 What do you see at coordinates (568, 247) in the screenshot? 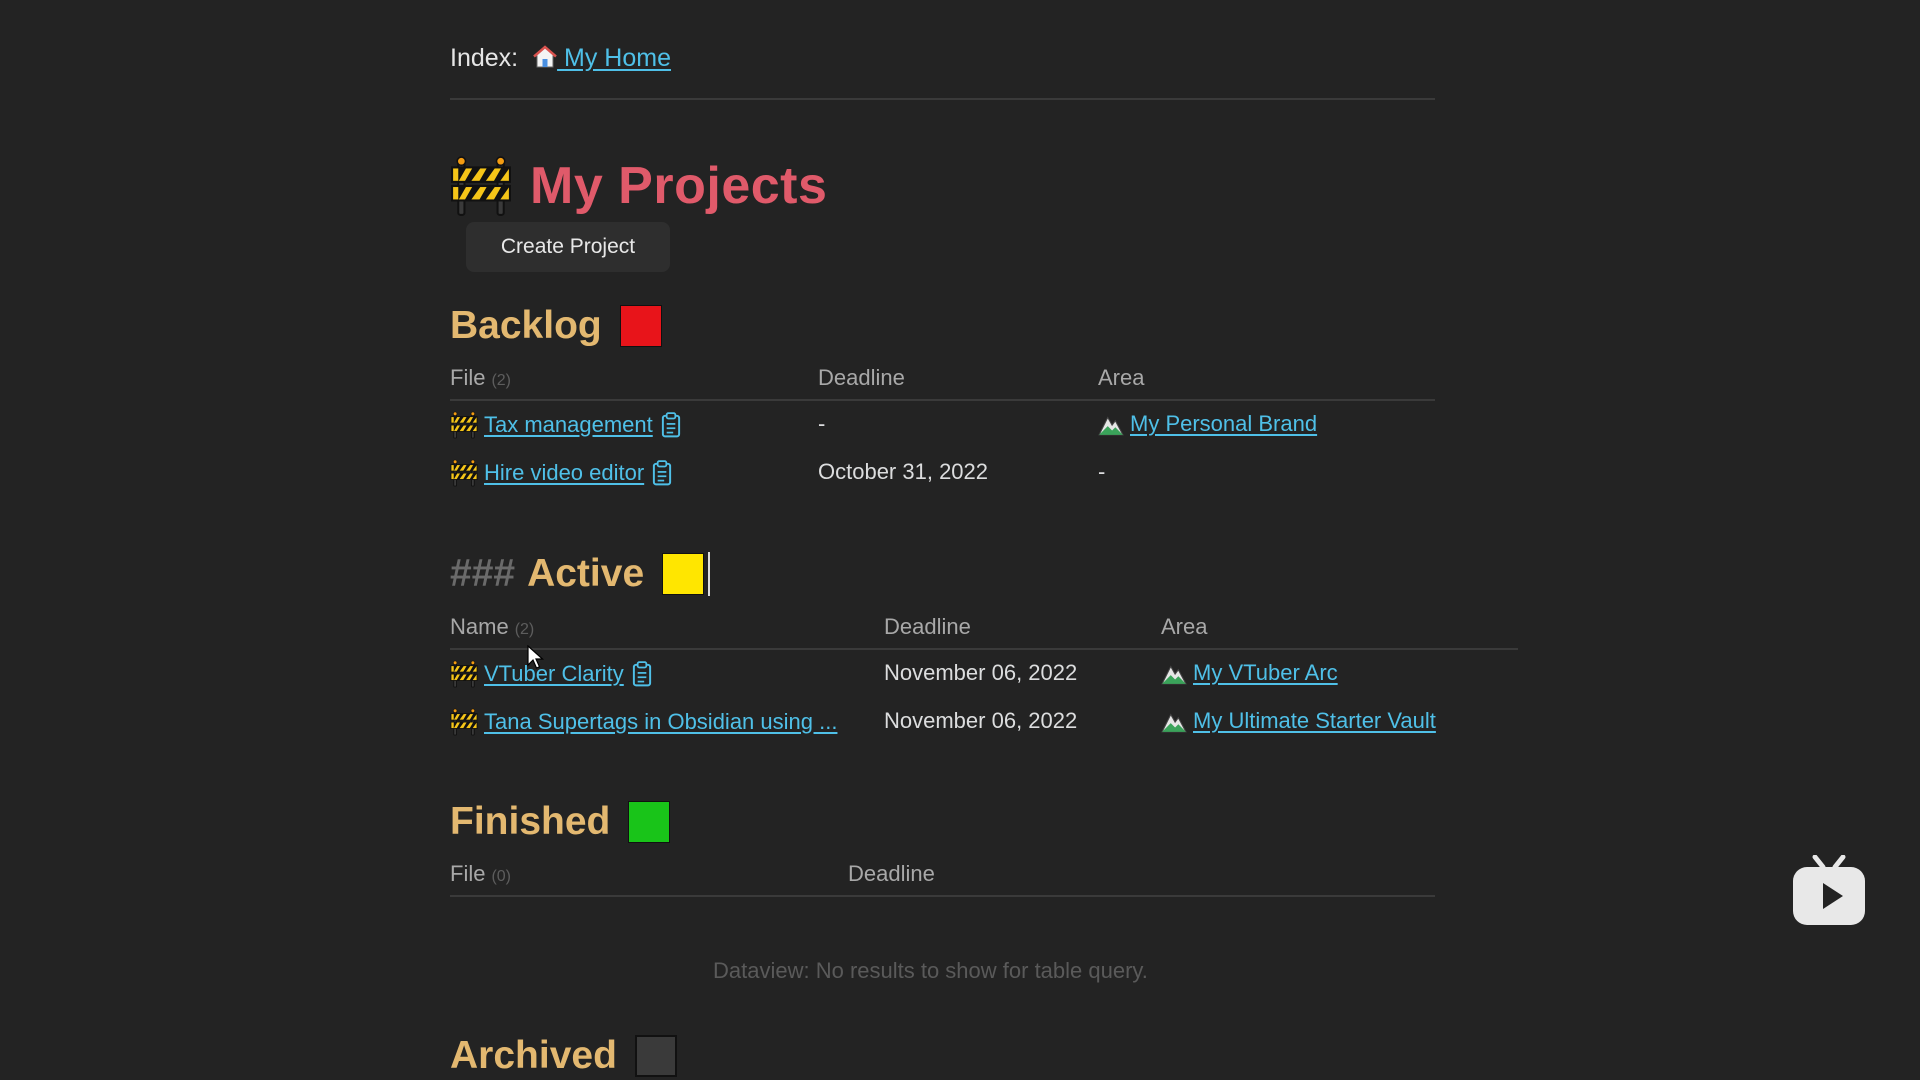
I see `create-project-button: Create Project` at bounding box center [568, 247].